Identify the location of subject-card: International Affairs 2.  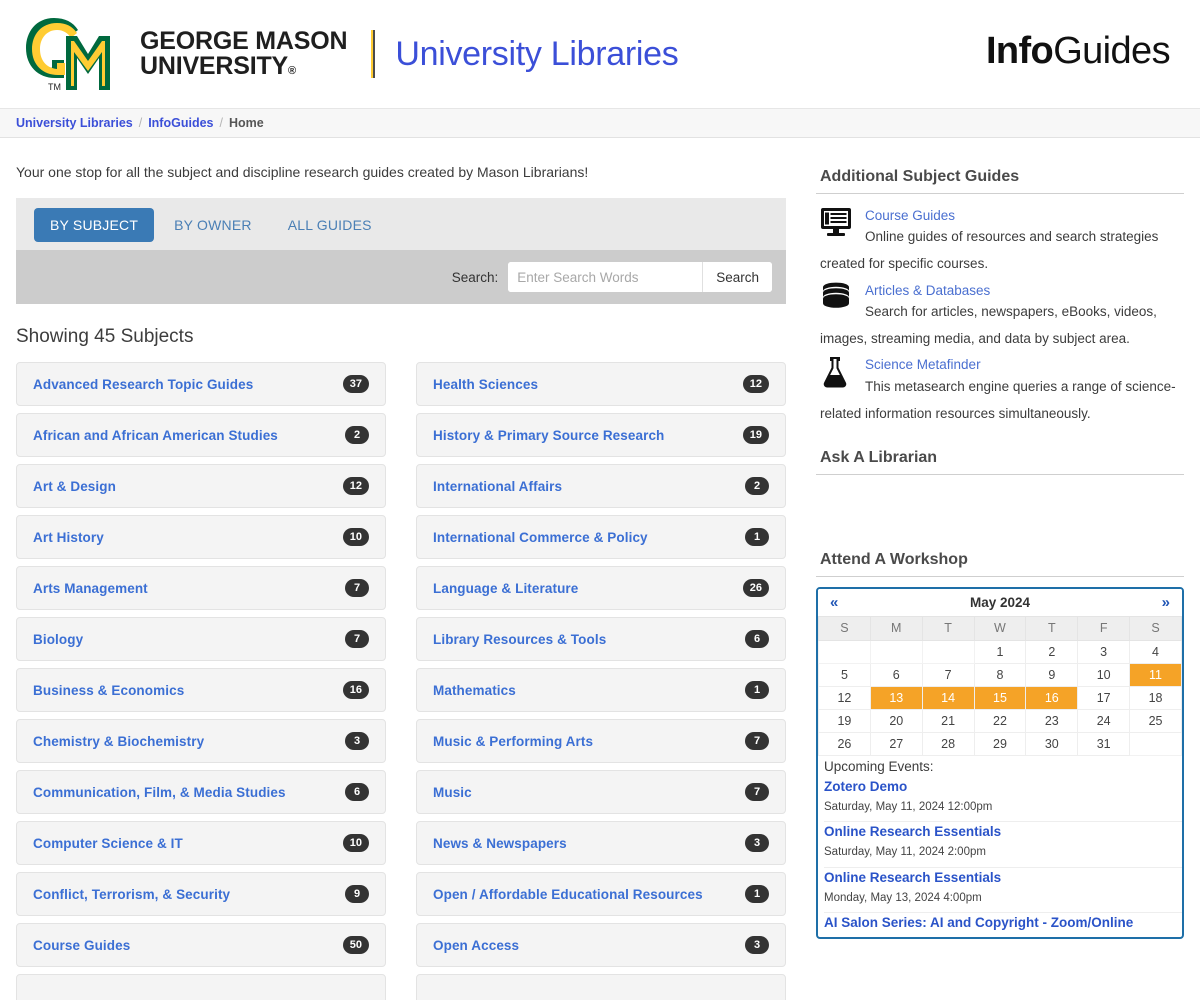
(601, 486).